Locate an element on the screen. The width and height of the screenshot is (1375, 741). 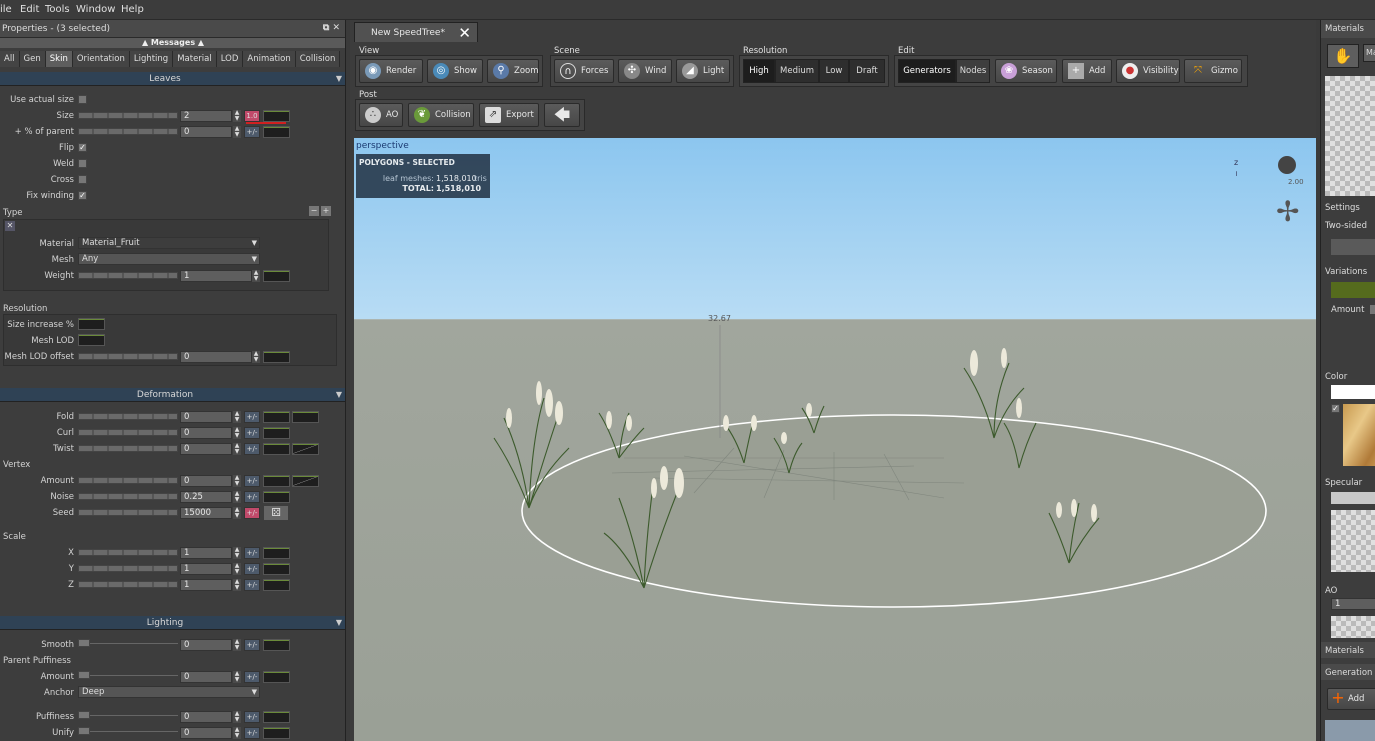
pp-amount-input: 0 is located at coordinates (206, 677).